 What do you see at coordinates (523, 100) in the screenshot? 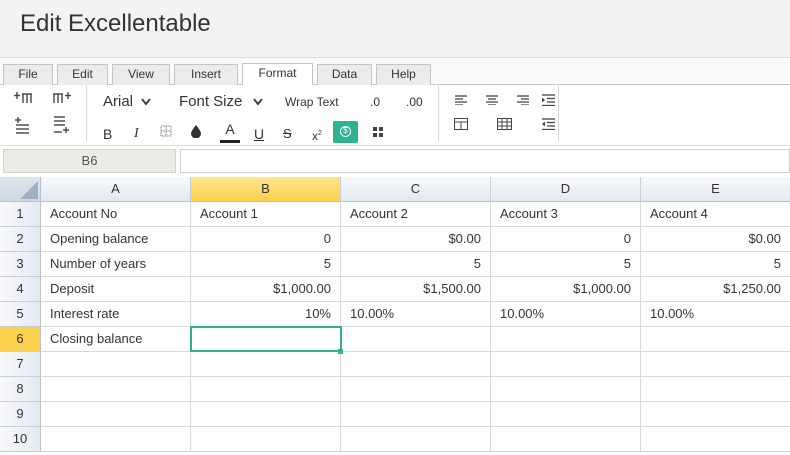
I see `align-right-icon` at bounding box center [523, 100].